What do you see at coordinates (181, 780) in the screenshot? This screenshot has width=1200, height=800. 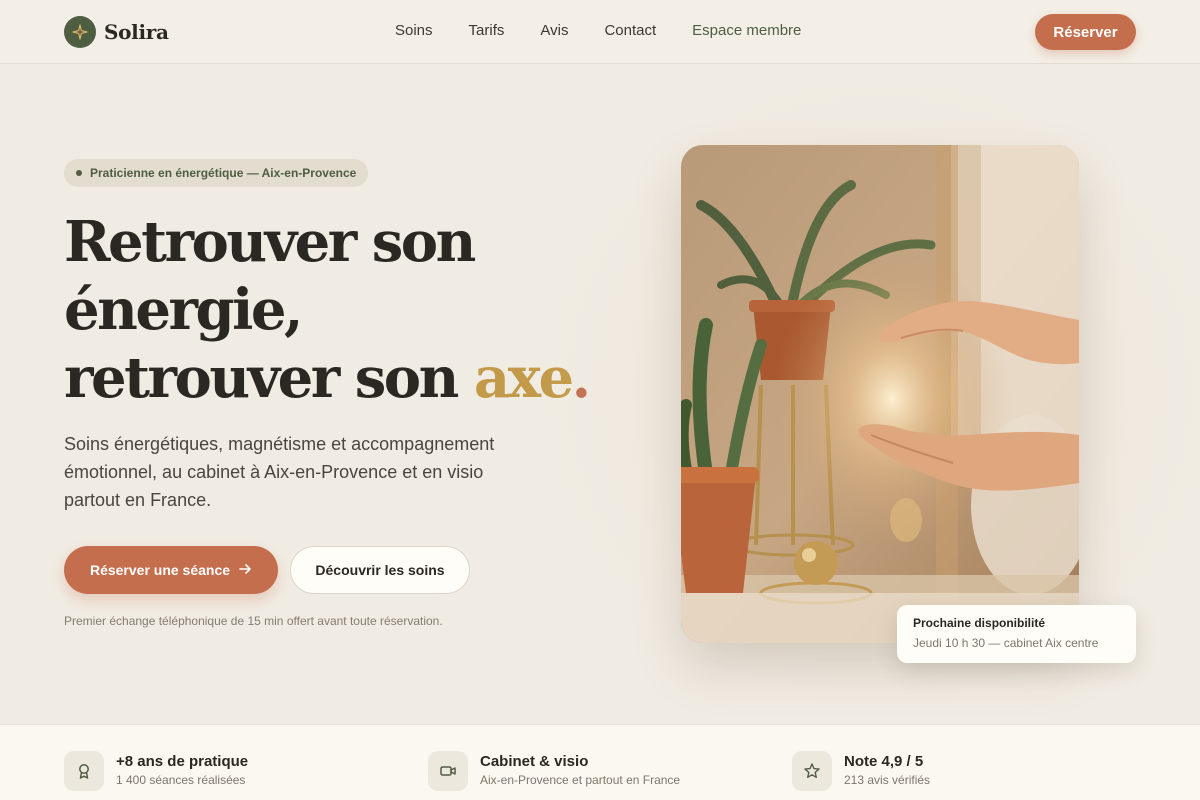 I see `stat-experience-sub: 1 400 séances réalisées` at bounding box center [181, 780].